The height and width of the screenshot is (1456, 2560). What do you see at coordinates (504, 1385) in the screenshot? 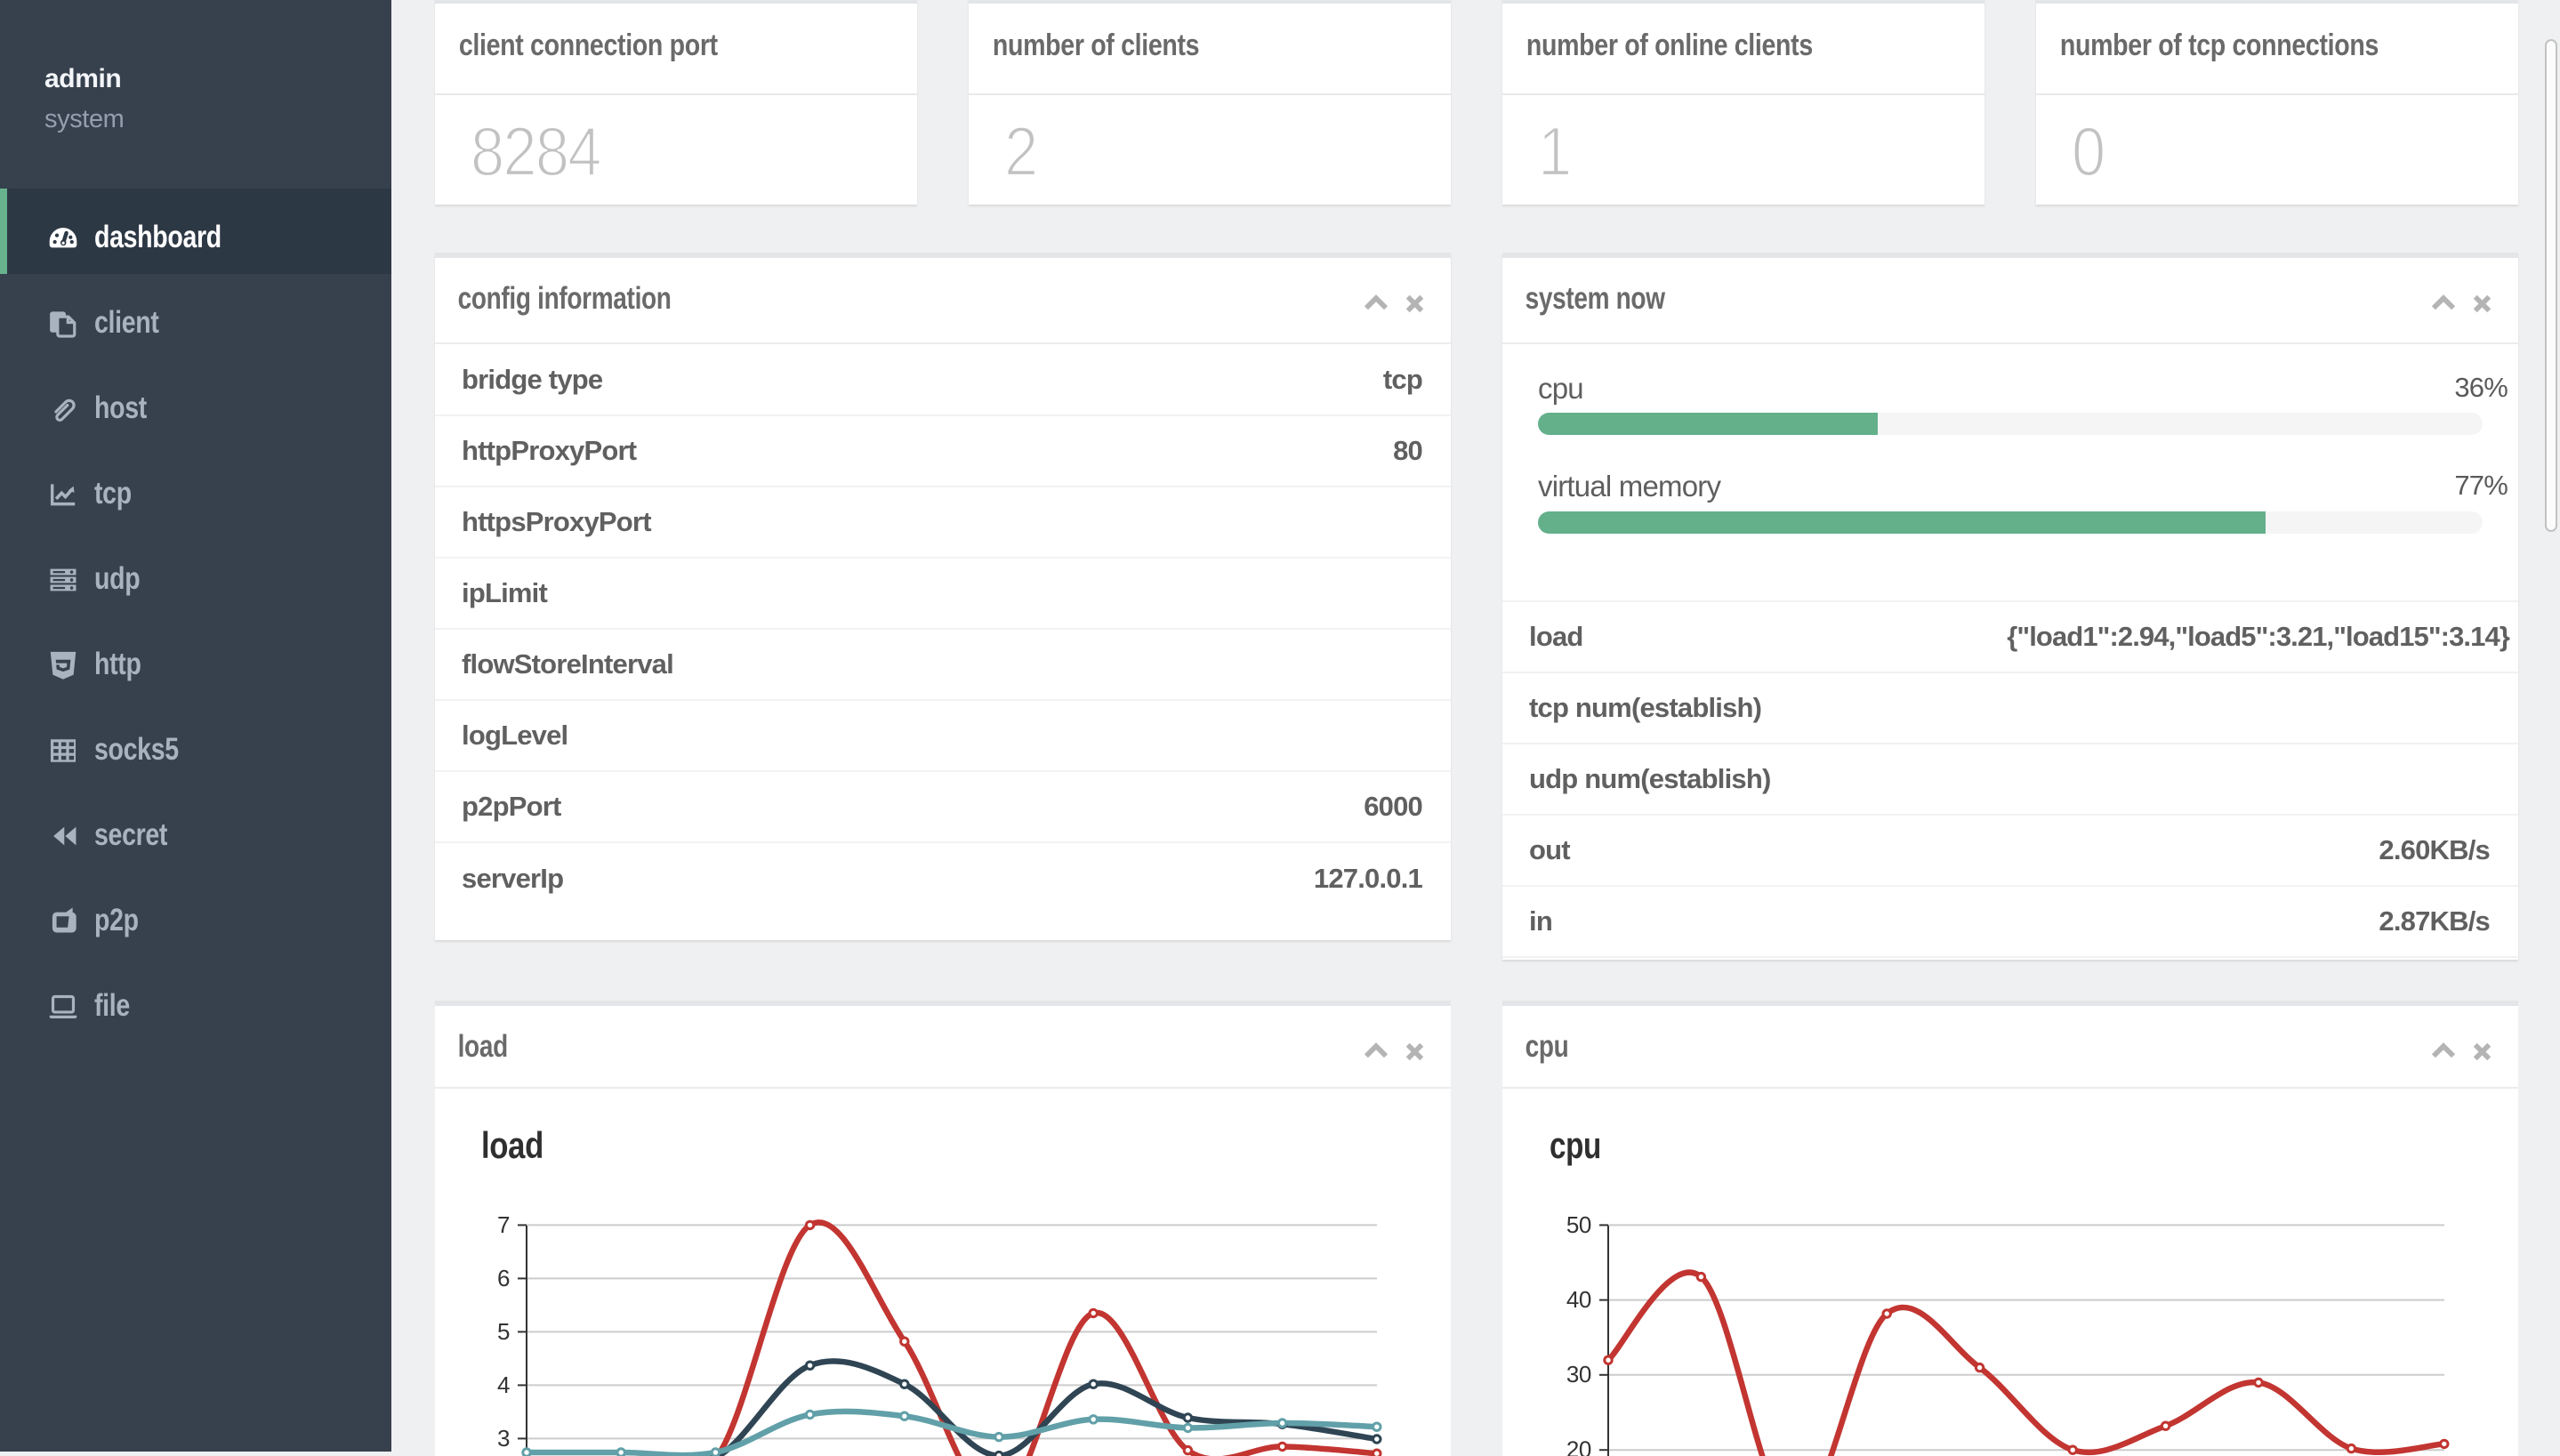
I see `svg-text: 4` at bounding box center [504, 1385].